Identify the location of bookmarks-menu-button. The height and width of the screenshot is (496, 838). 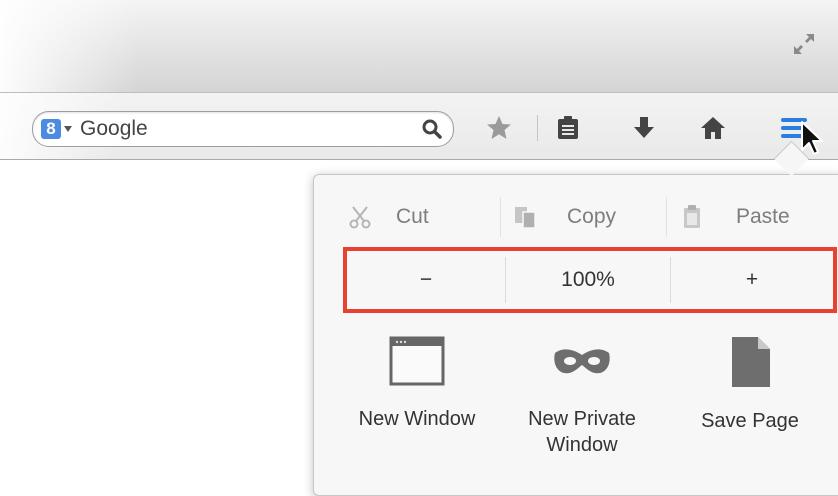
(568, 128).